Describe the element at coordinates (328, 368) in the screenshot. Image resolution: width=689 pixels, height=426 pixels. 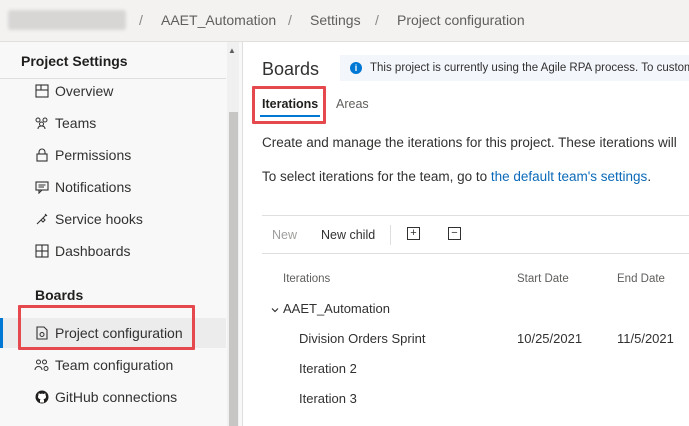
I see `table-row-name: Iteration 2` at that location.